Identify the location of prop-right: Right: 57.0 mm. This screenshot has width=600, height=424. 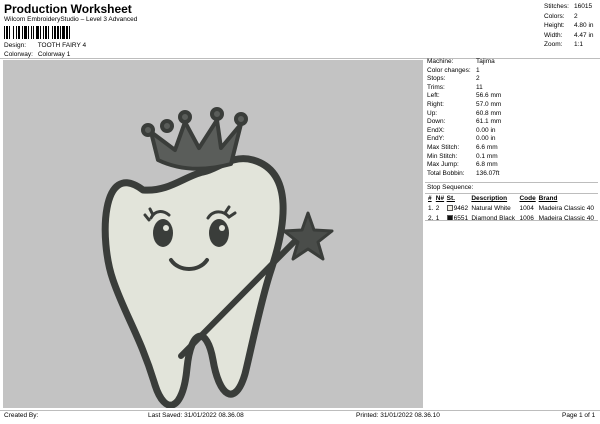
(464, 104).